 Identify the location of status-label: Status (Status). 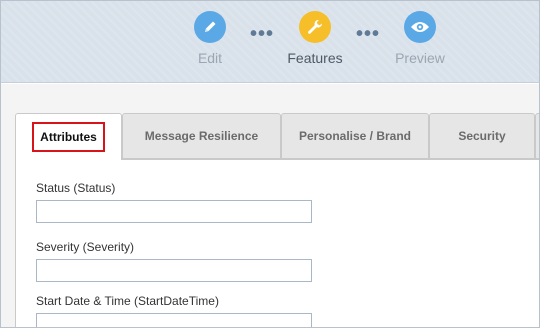
(76, 188).